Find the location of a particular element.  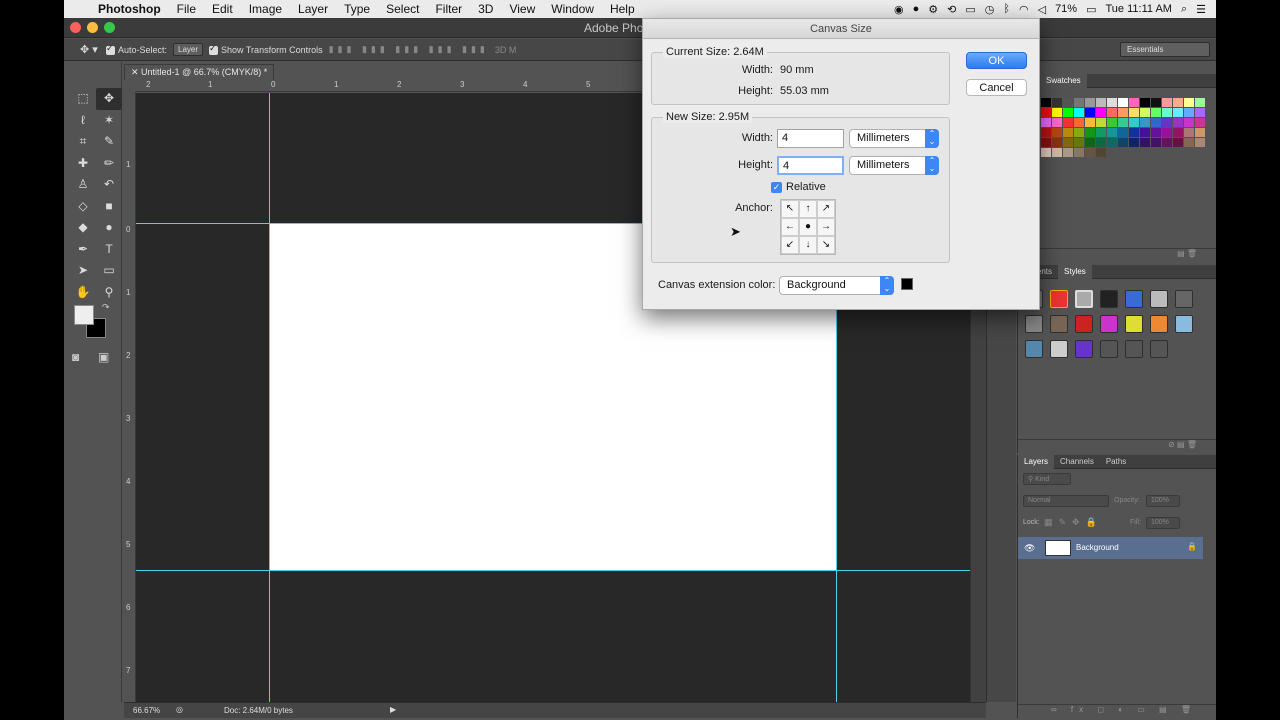

extension-color-select: Background ⌃ ⌄ is located at coordinates (836, 285).